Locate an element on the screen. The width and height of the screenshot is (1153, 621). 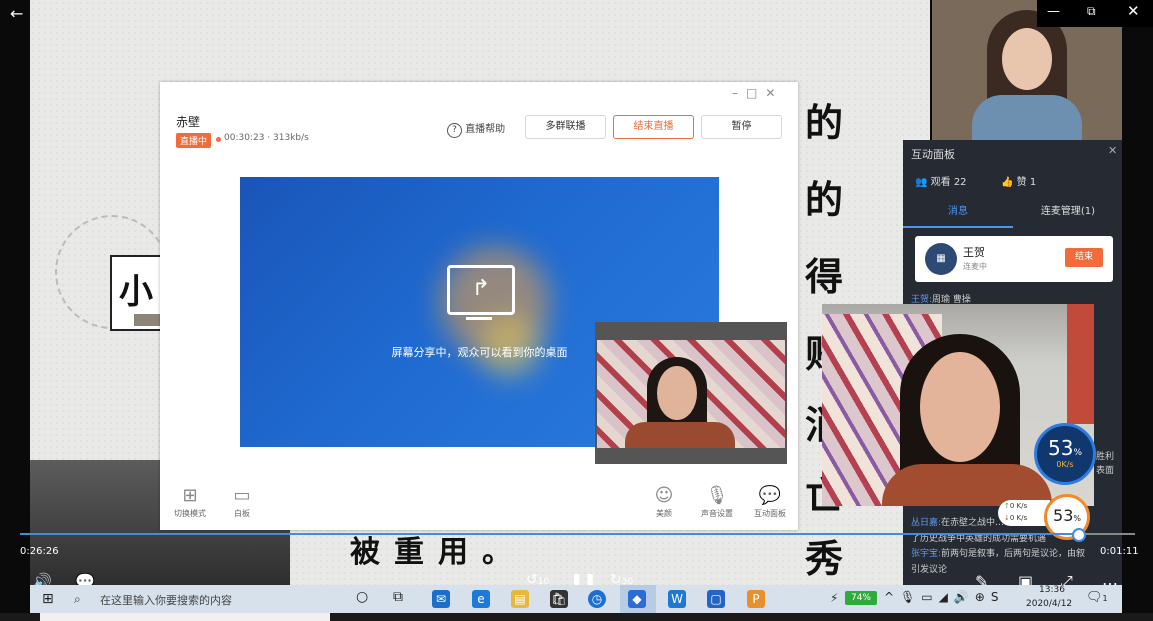
bottom-strip is located at coordinates (576, 617).